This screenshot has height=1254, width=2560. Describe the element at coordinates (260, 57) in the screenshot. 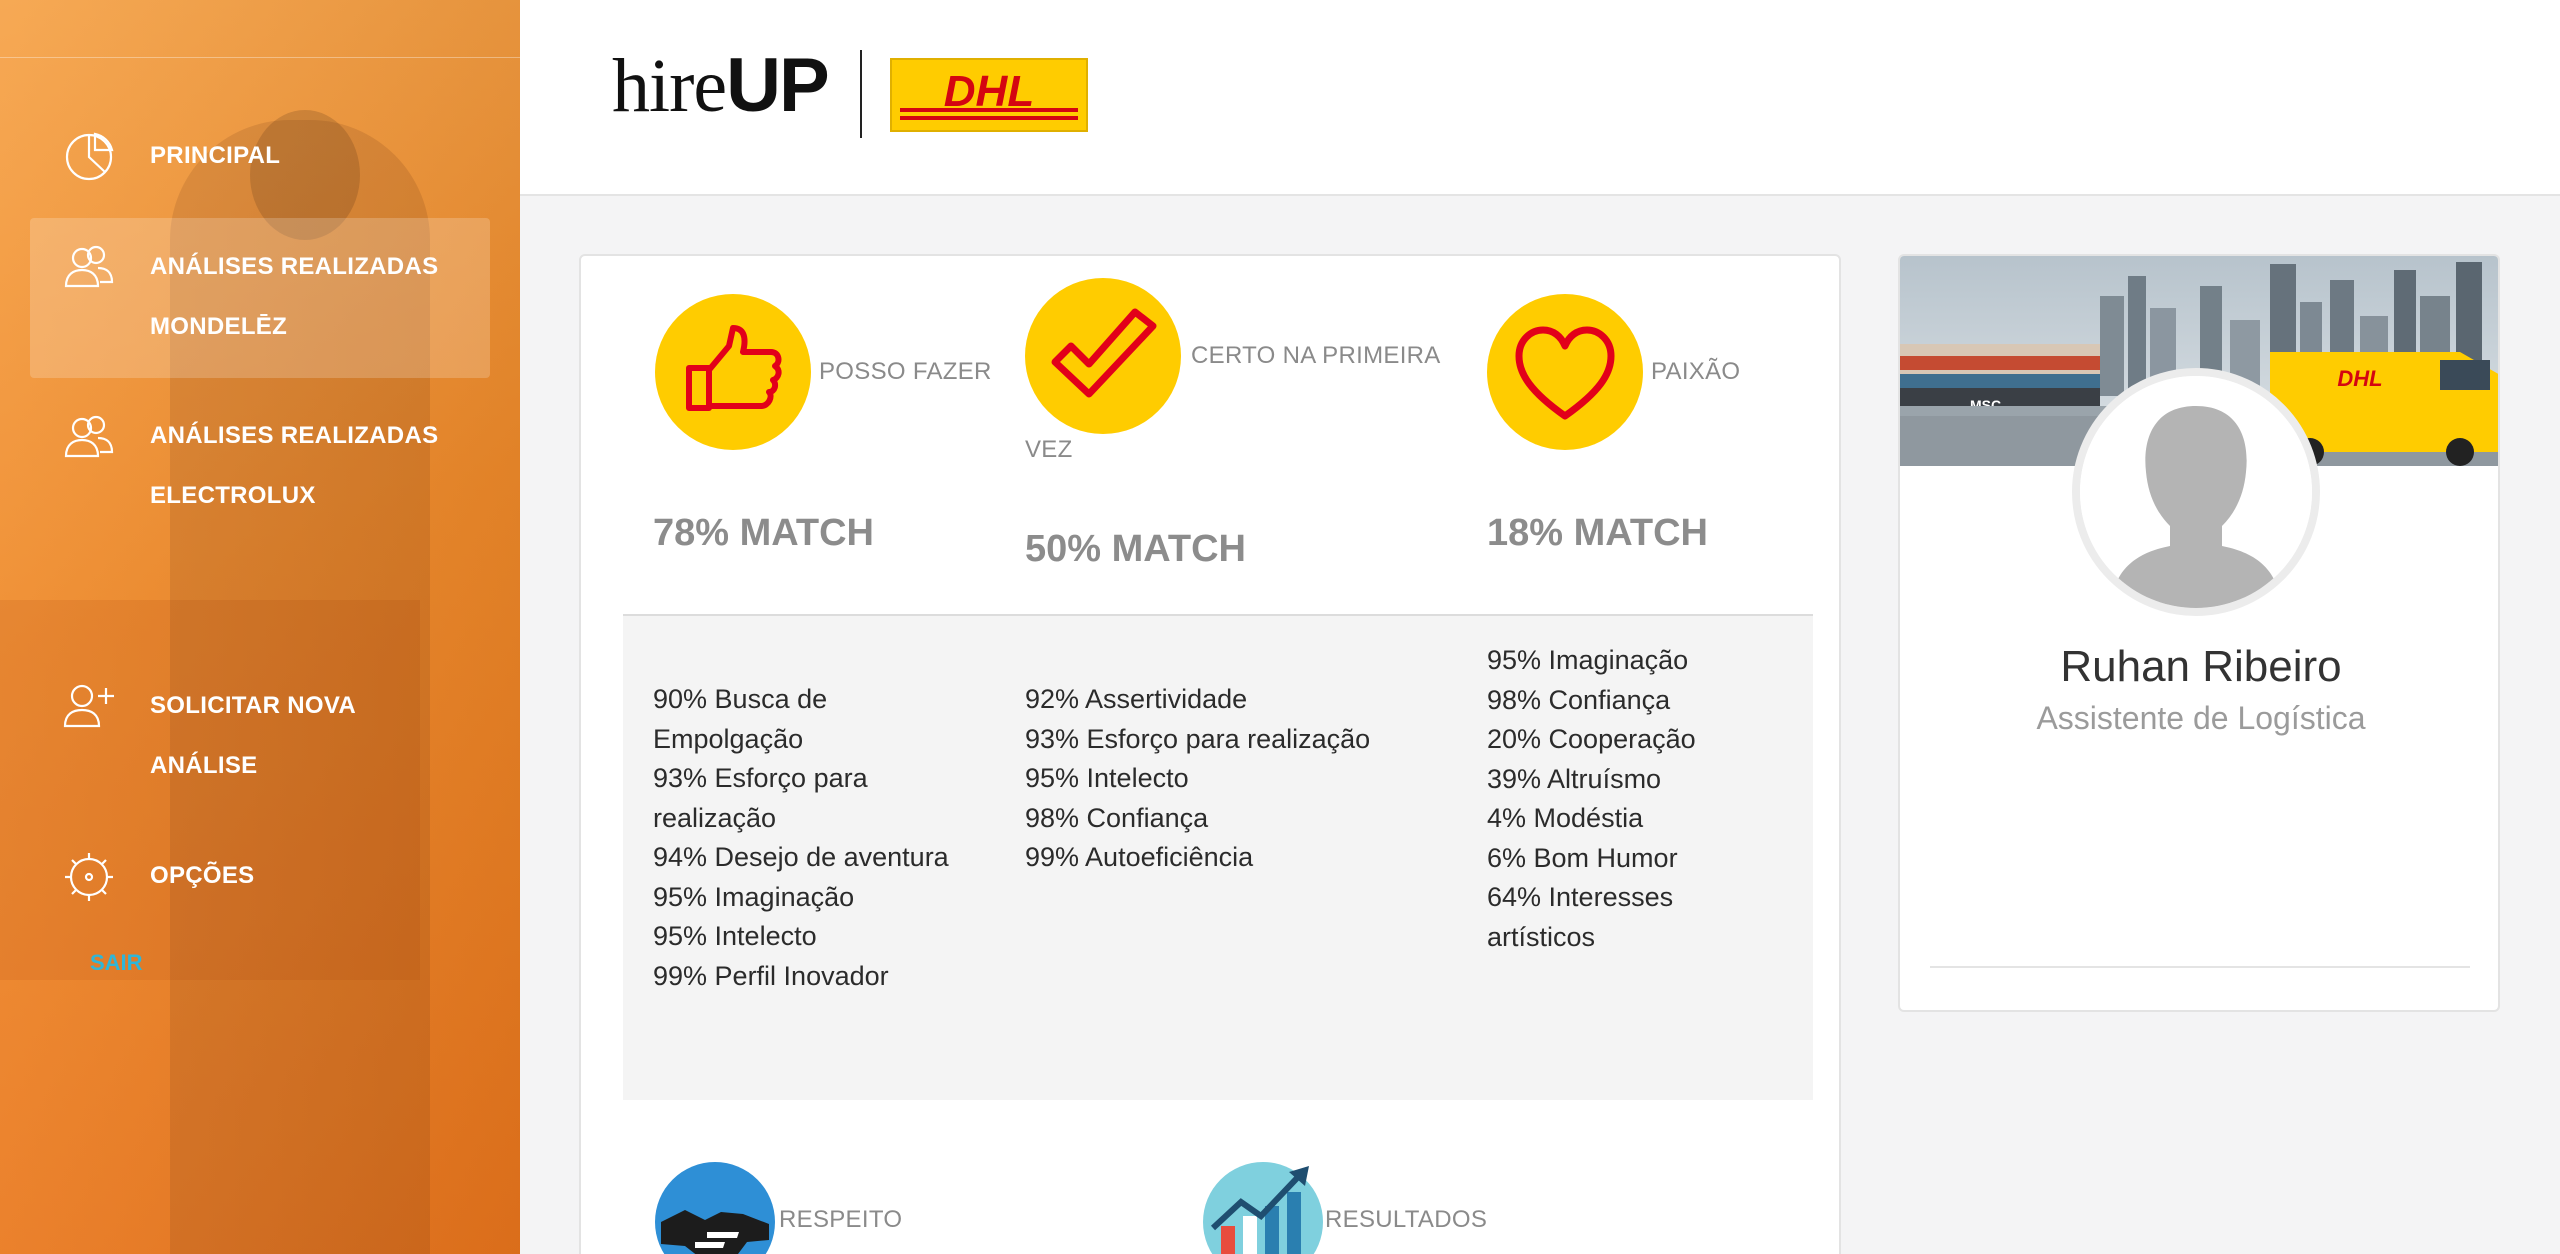

I see `sidebar-divider` at that location.